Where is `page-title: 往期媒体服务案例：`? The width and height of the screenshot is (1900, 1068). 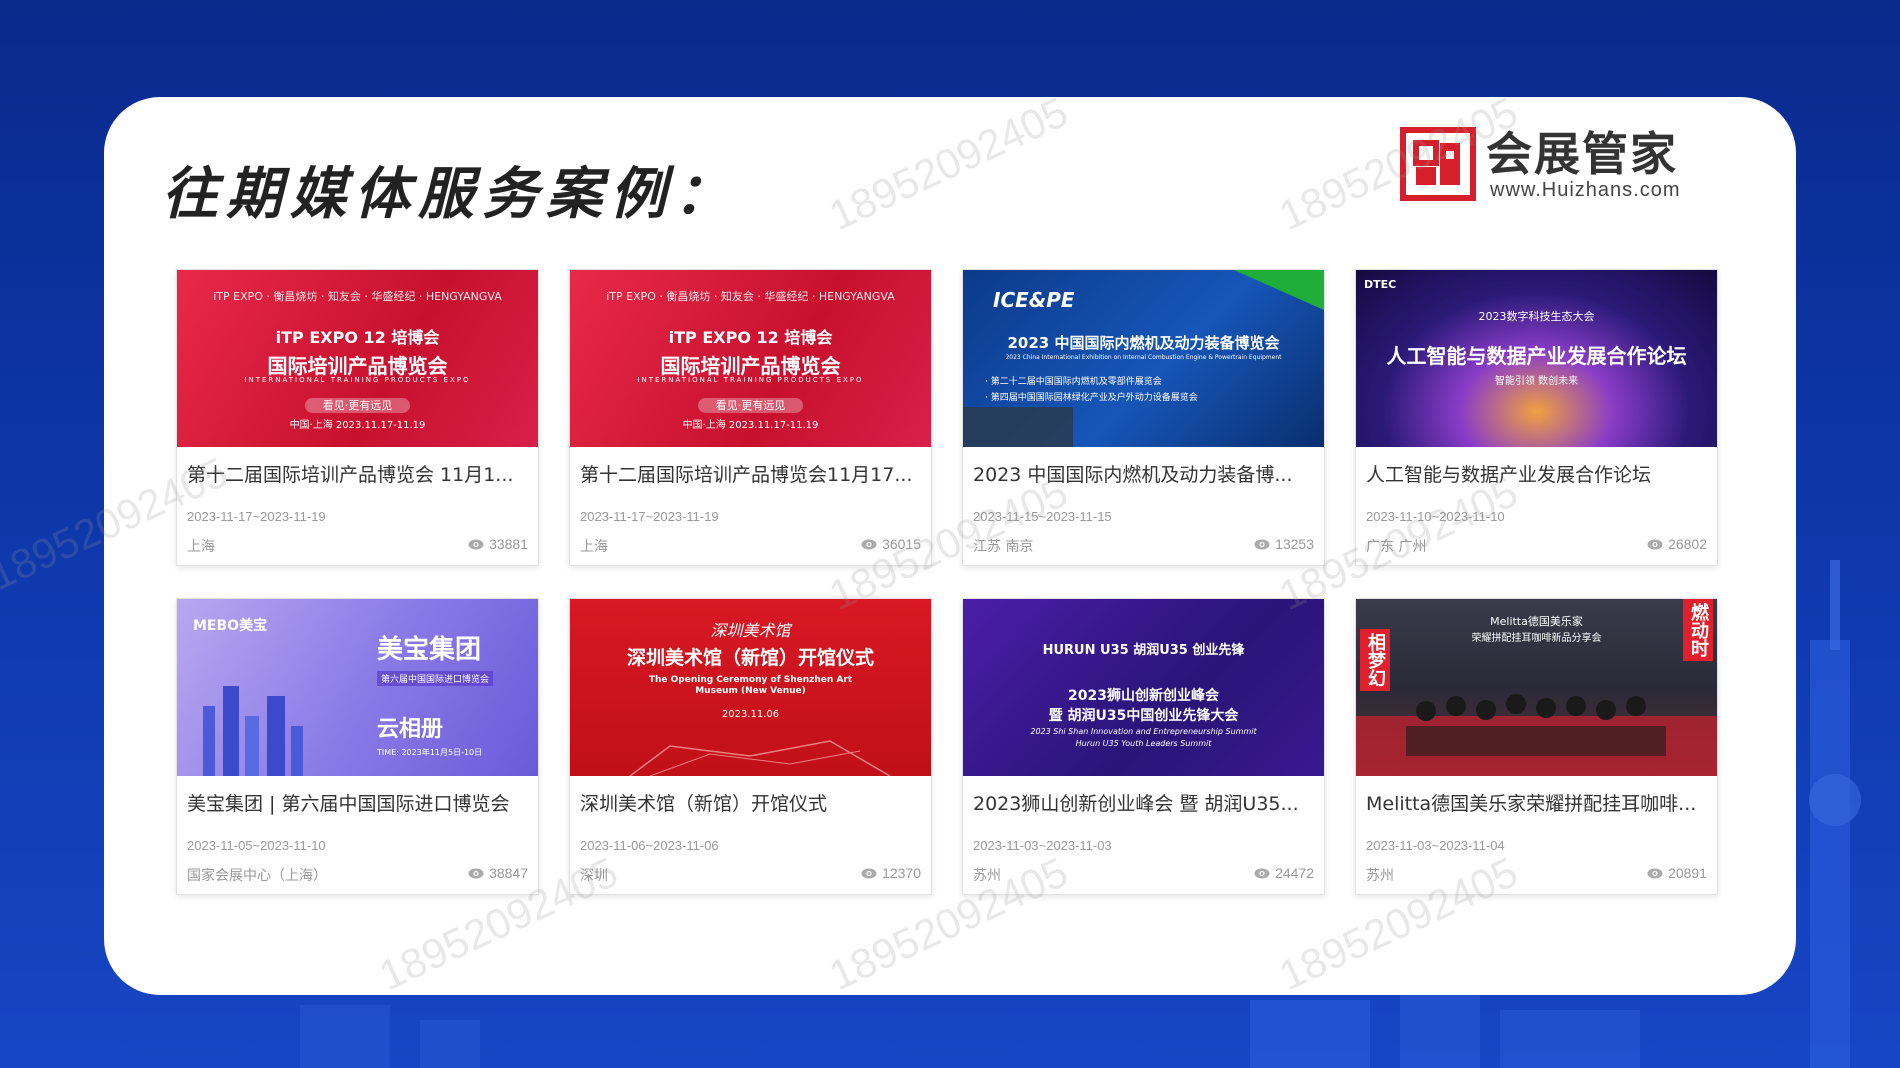 page-title: 往期媒体服务案例： is located at coordinates (450, 194).